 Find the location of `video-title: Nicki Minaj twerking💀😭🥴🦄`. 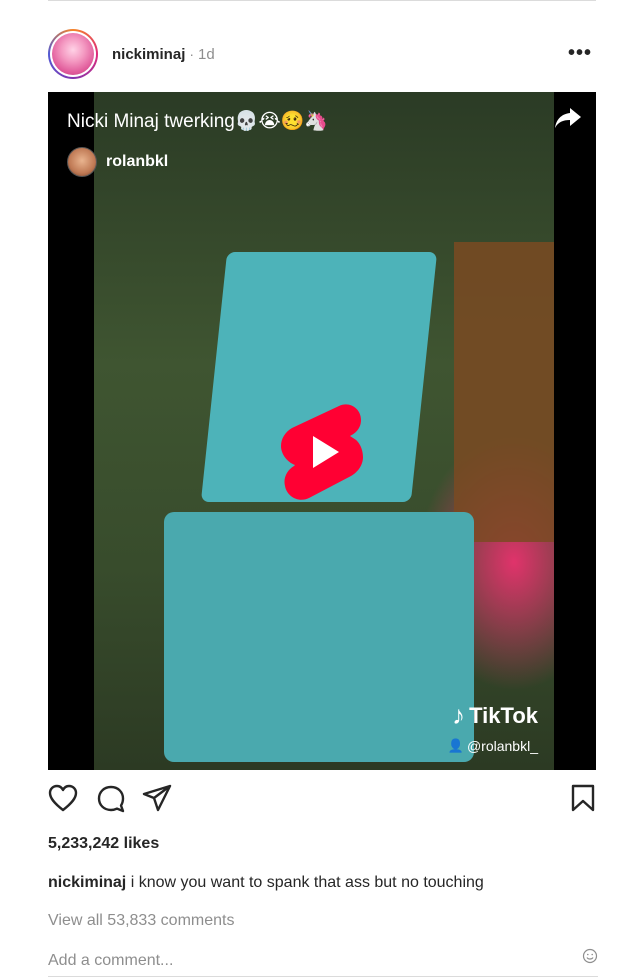

video-title: Nicki Minaj twerking💀😭🥴🦄 is located at coordinates (197, 121).